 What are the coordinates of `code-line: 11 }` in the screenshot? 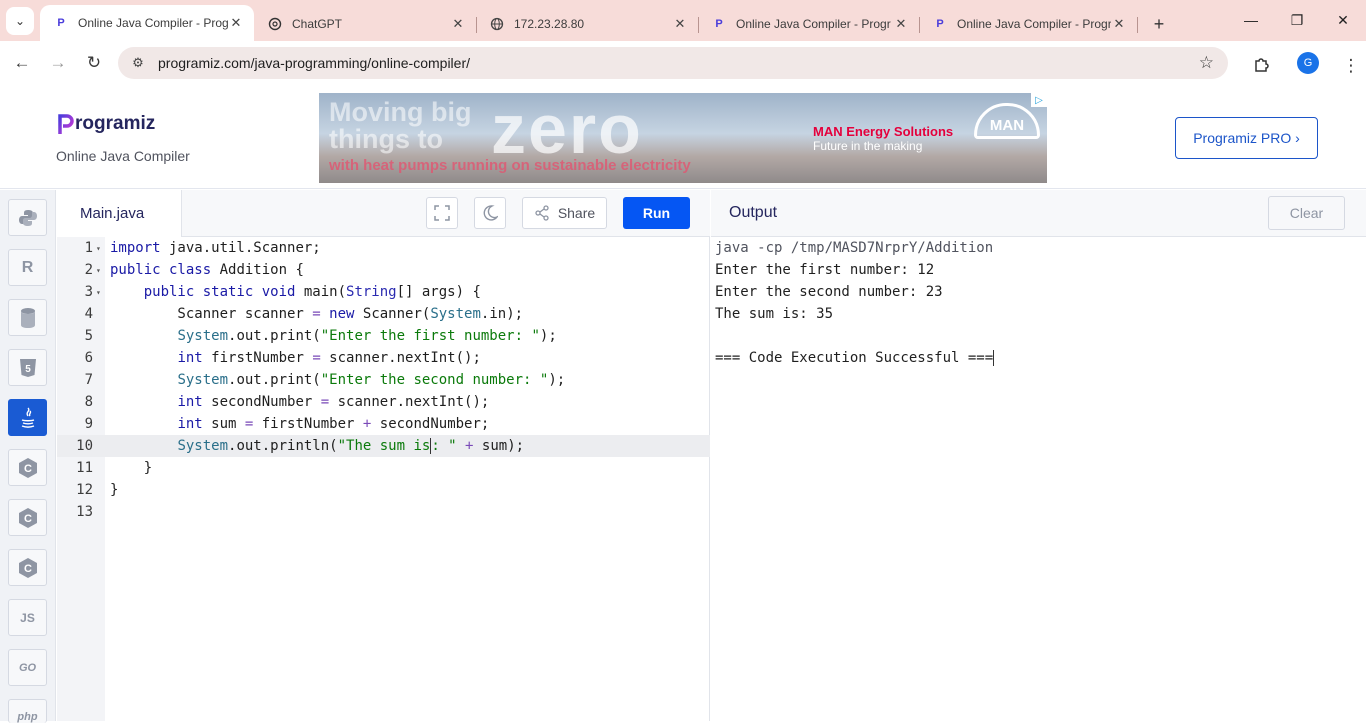 It's located at (383, 468).